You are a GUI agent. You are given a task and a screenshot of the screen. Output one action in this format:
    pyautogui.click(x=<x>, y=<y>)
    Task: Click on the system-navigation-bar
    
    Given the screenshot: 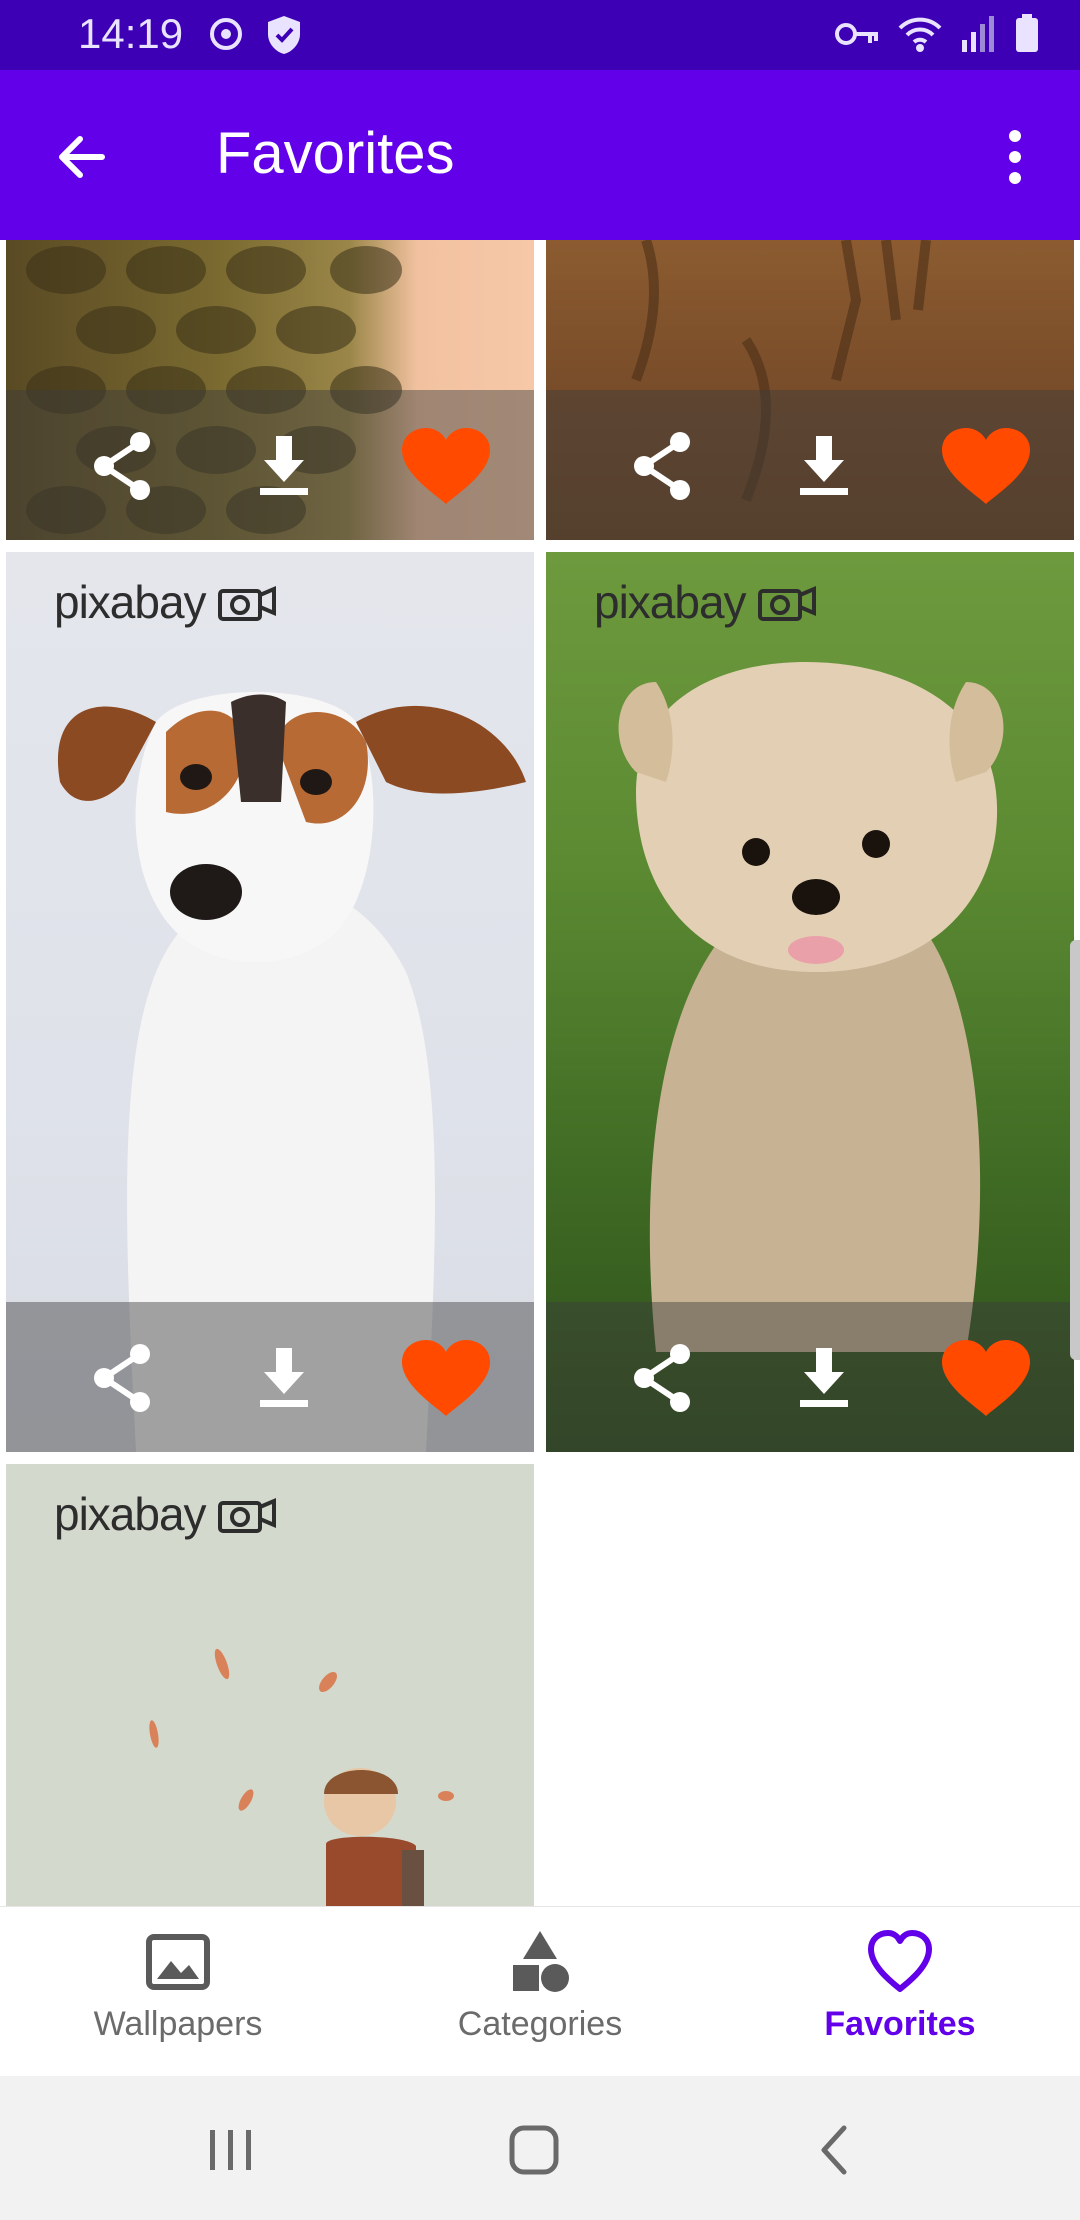 What is the action you would take?
    pyautogui.click(x=540, y=2148)
    